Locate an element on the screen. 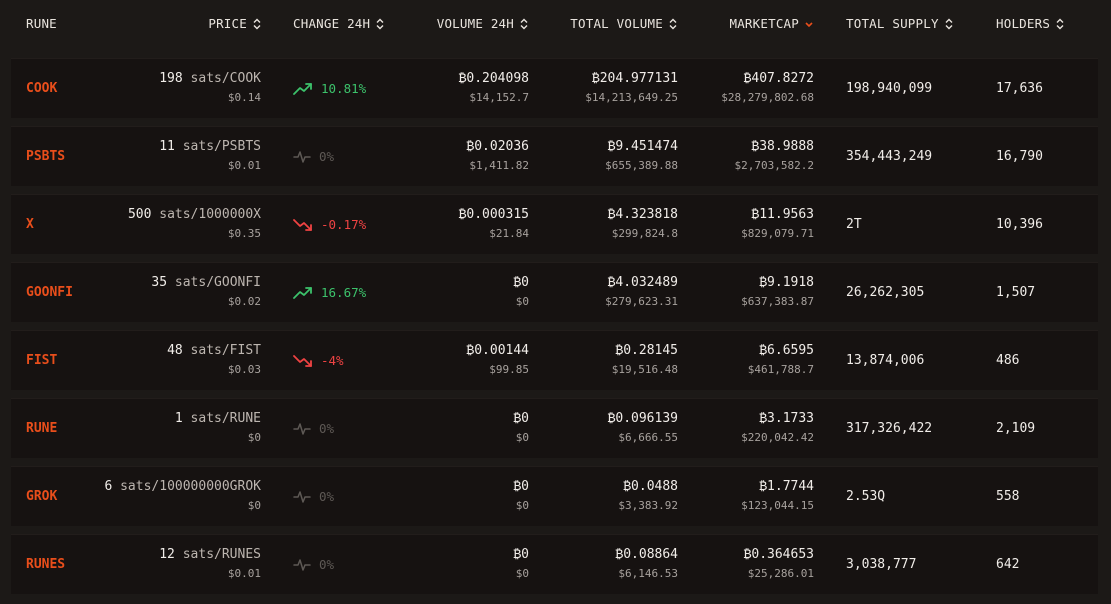 Image resolution: width=1111 pixels, height=604 pixels. column-header-label: TOTAL SUPPLY is located at coordinates (892, 23).